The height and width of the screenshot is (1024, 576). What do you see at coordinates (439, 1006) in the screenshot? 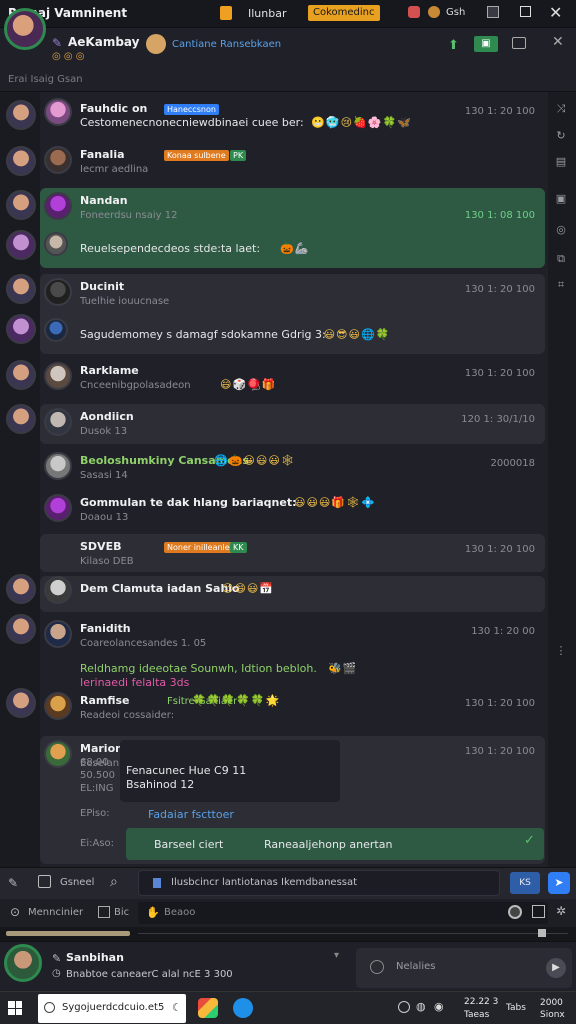
I see `tray-speaker-icon: ◉` at bounding box center [439, 1006].